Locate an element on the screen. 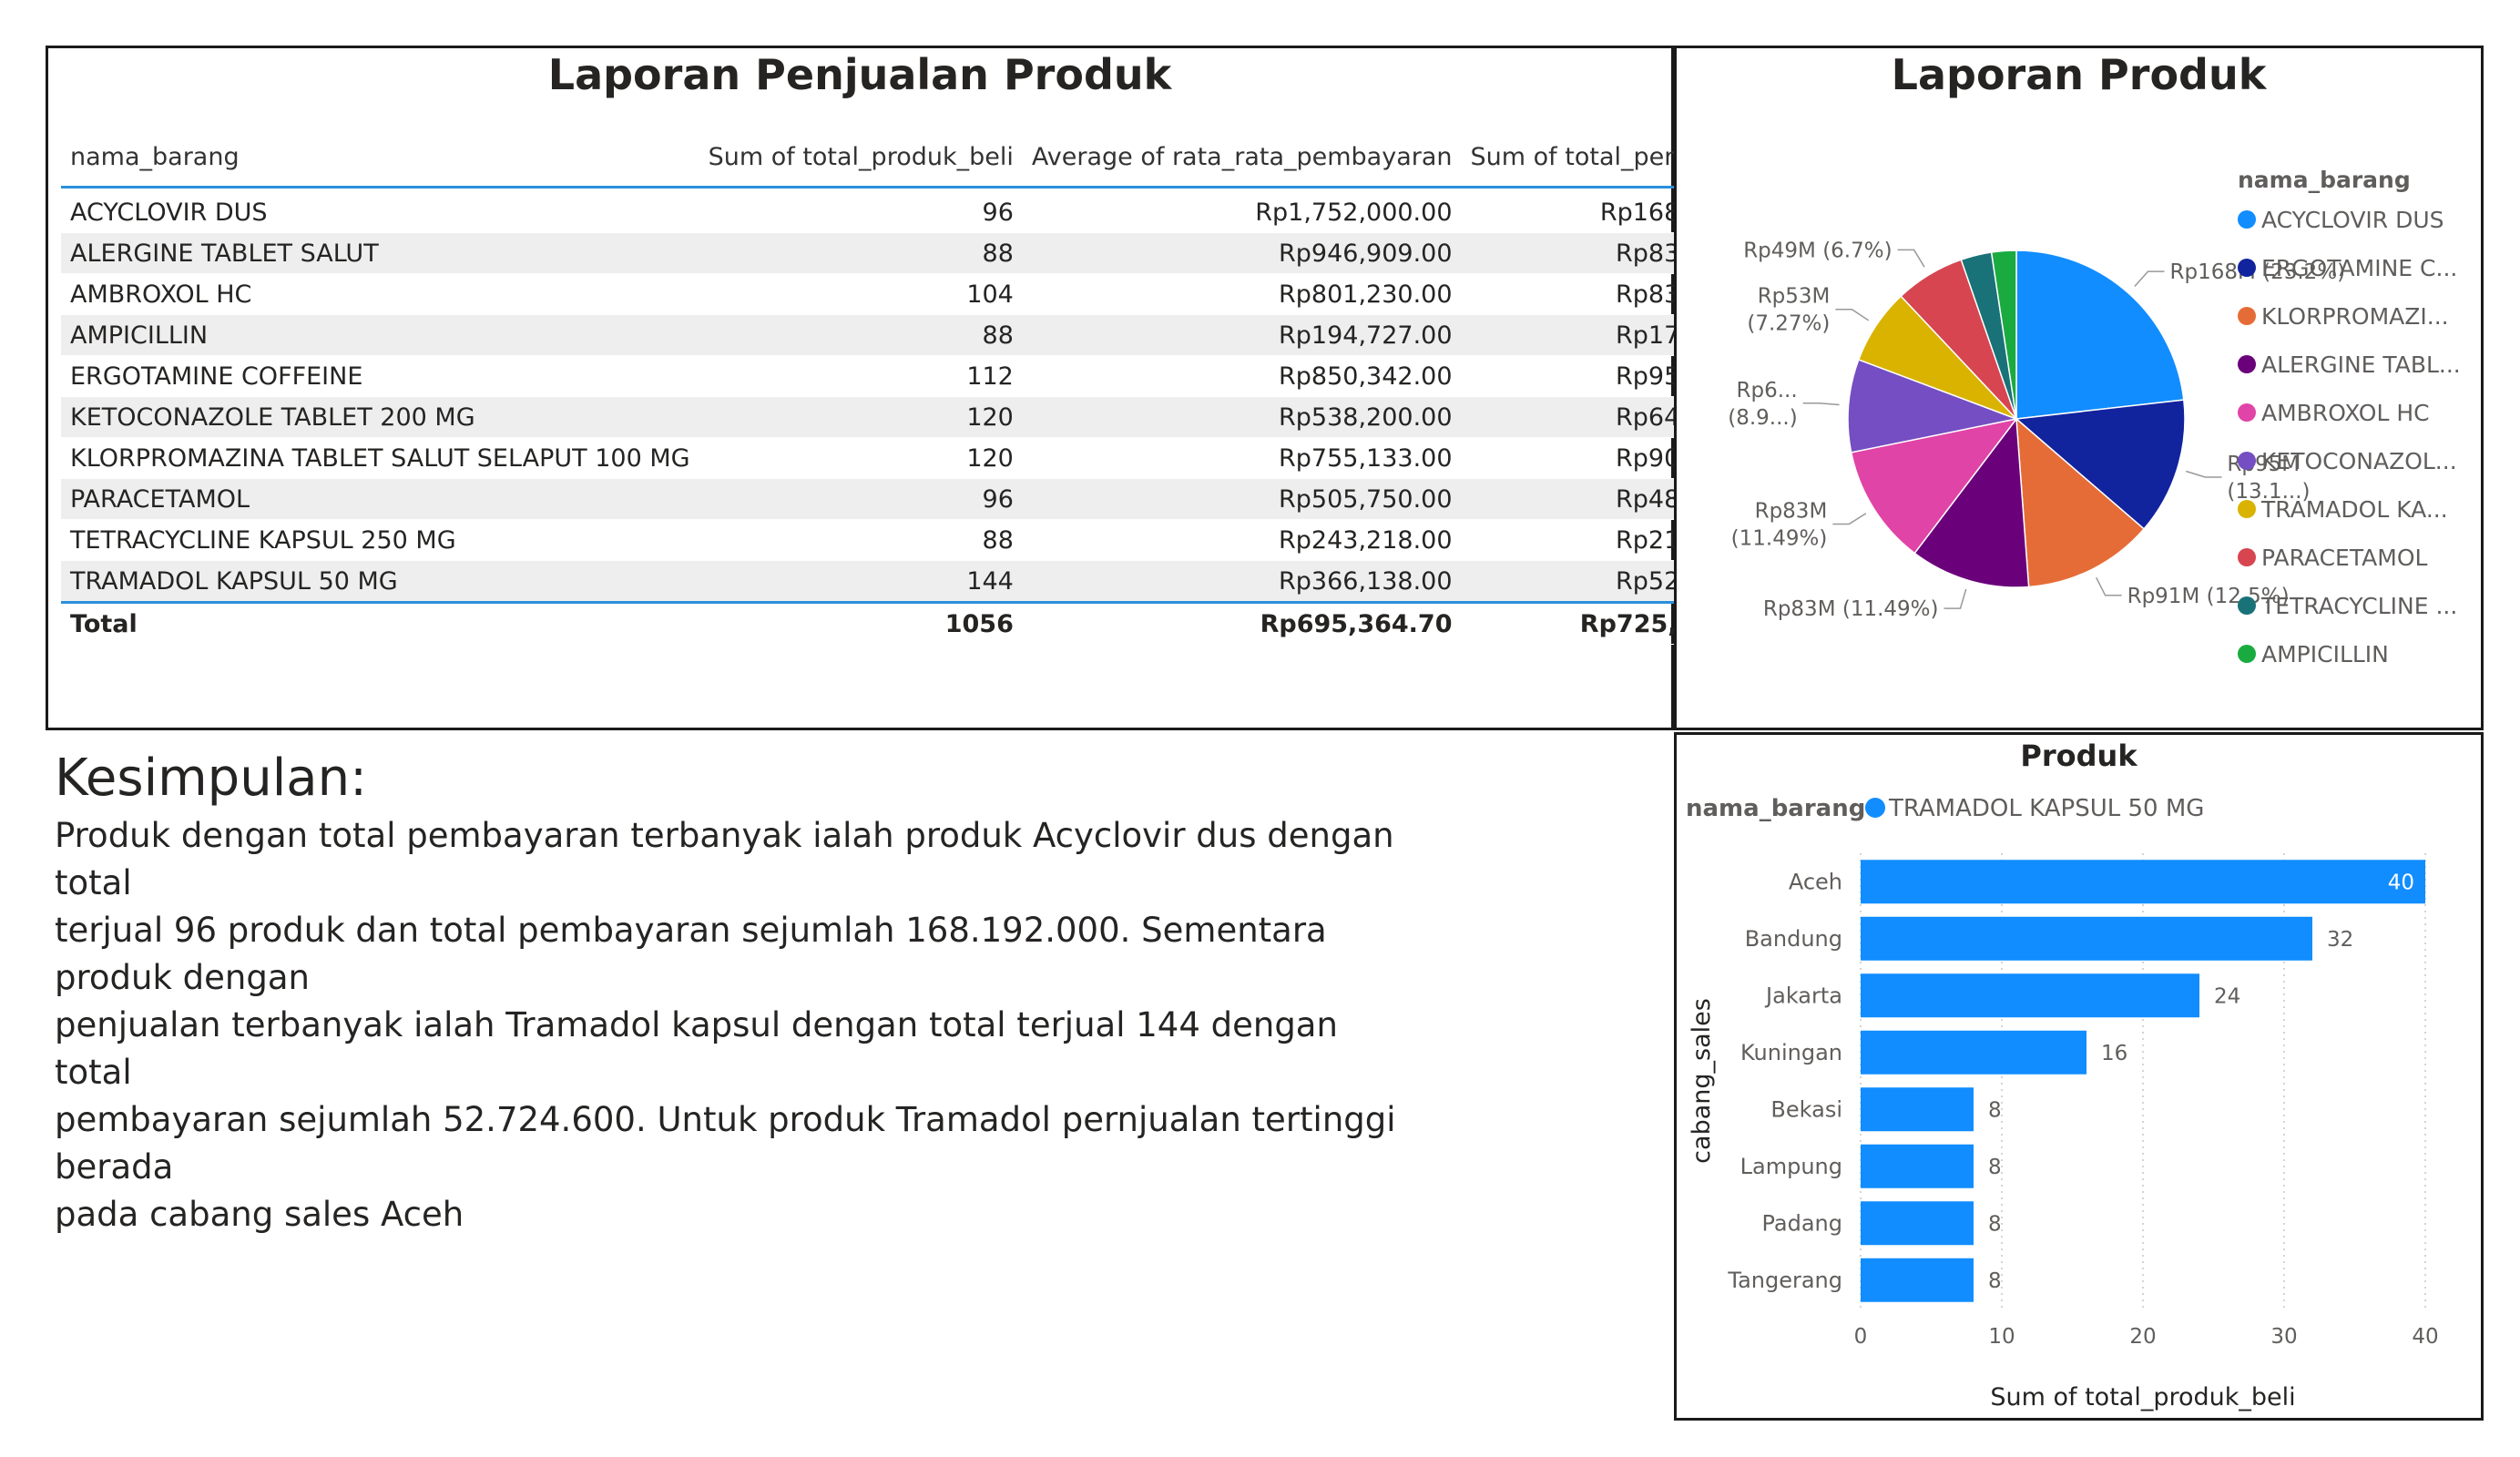 The height and width of the screenshot is (1457, 2520). cell-nama-barang: ALERGINE TABLET SALUT is located at coordinates (380, 253).